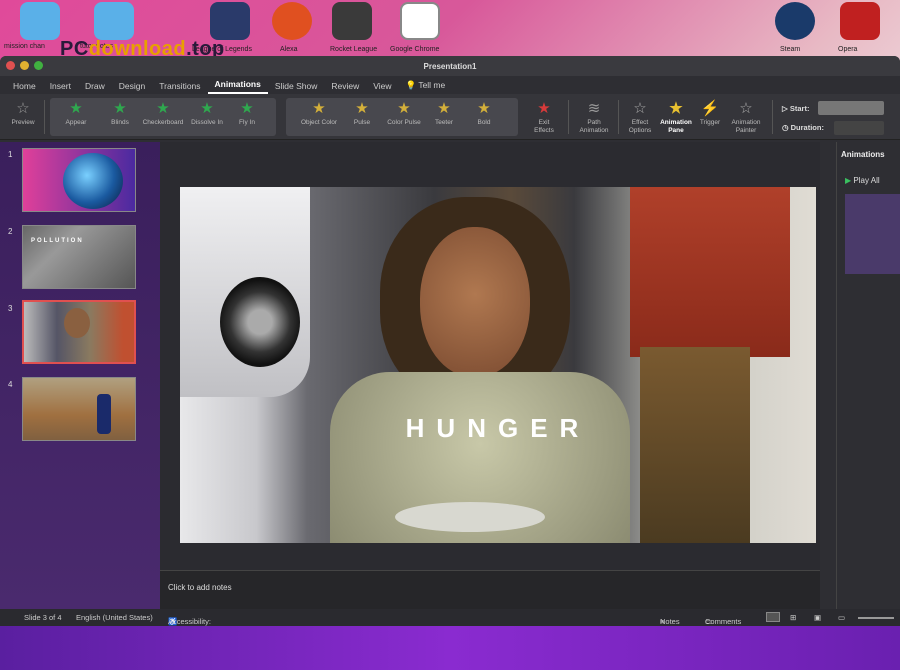  What do you see at coordinates (862, 180) in the screenshot?
I see `play-all-button: ▶ Play All` at bounding box center [862, 180].